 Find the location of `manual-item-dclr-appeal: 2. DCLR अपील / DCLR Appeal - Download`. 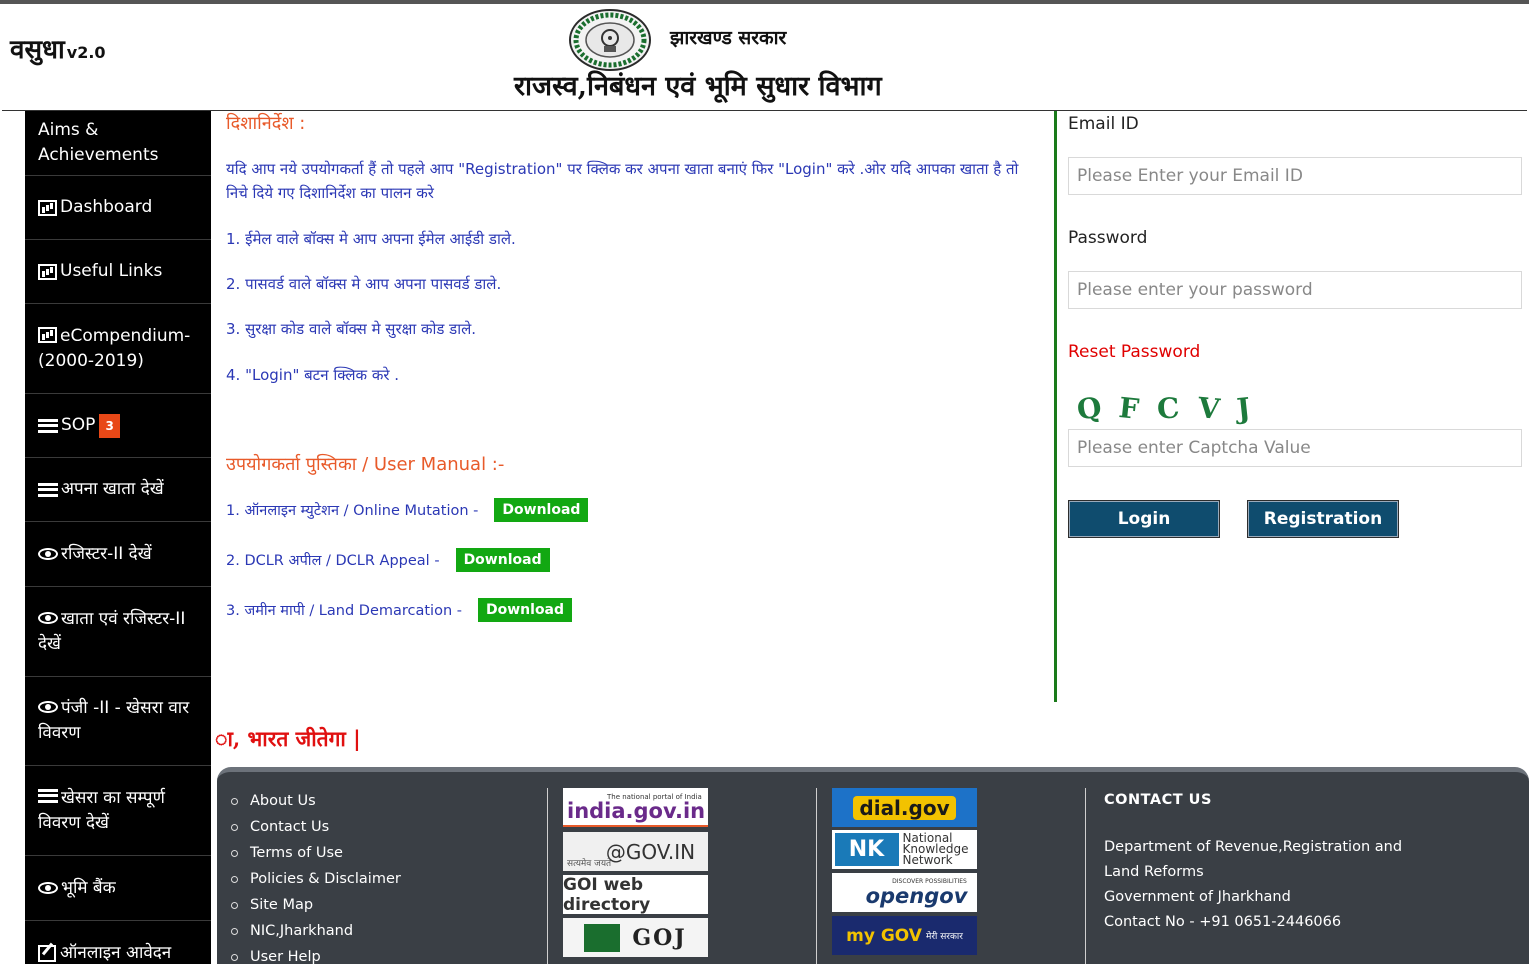

manual-item-dclr-appeal: 2. DCLR अपील / DCLR Appeal - Download is located at coordinates (388, 560).